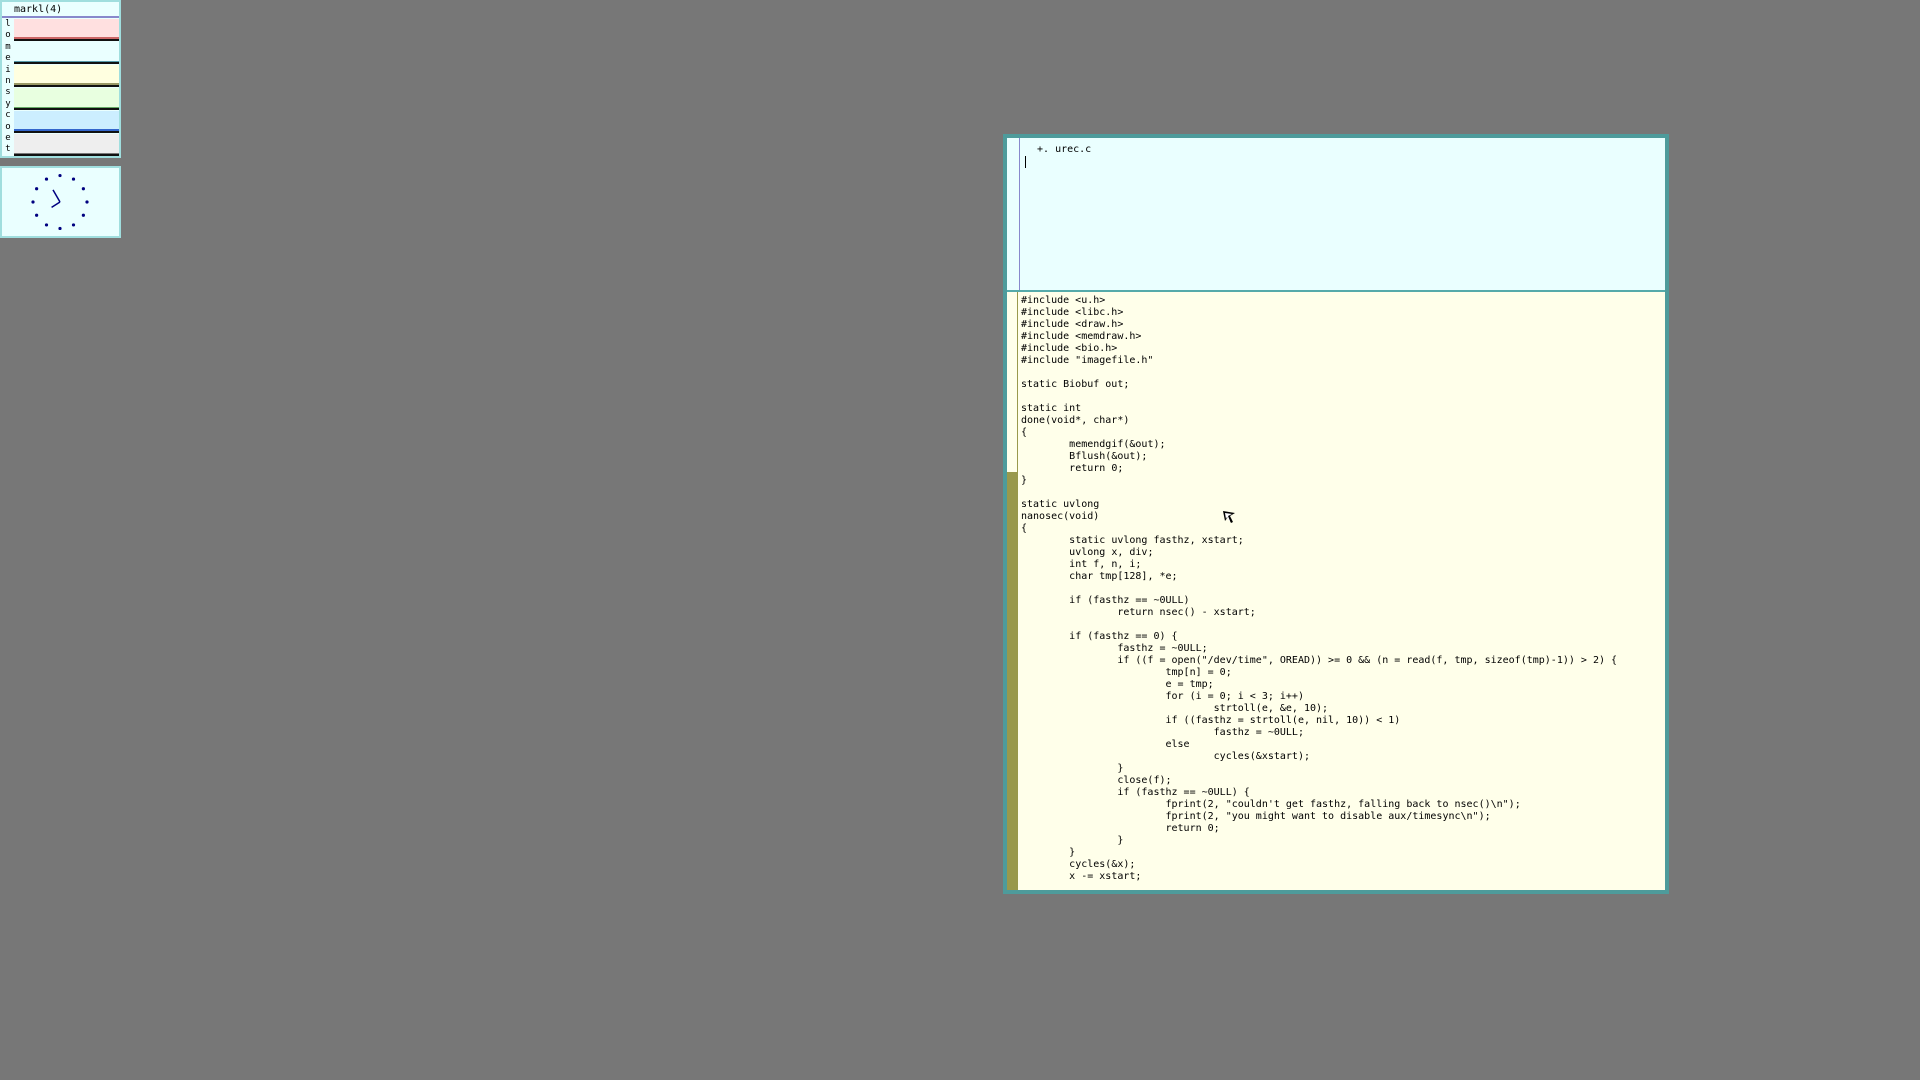 This screenshot has height=1080, width=1920. I want to click on mouse-pointer-icon, so click(1229, 517).